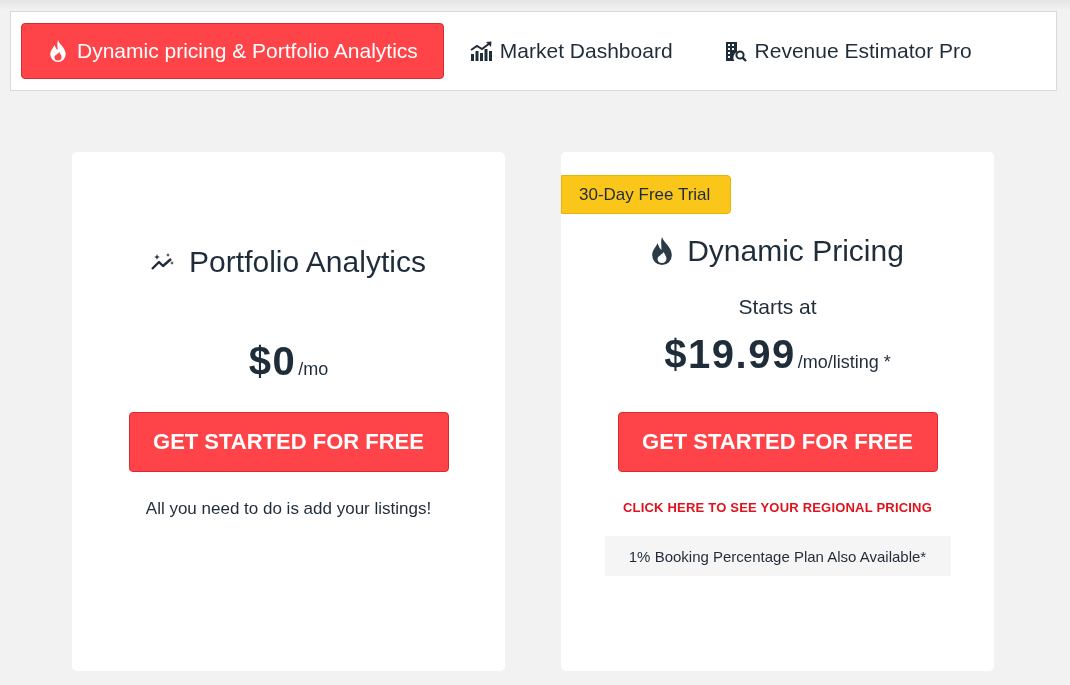 The width and height of the screenshot is (1070, 685). Describe the element at coordinates (795, 251) in the screenshot. I see `plan-title: Dynamic Pricing` at that location.